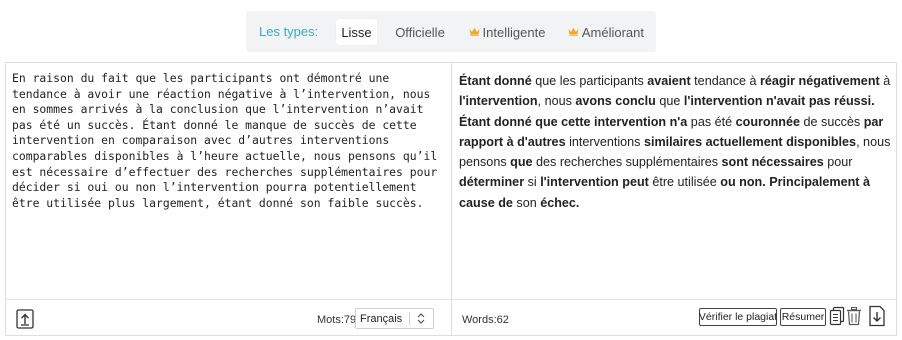  Describe the element at coordinates (725, 81) in the screenshot. I see `unchanged-phrase: tendance à` at that location.